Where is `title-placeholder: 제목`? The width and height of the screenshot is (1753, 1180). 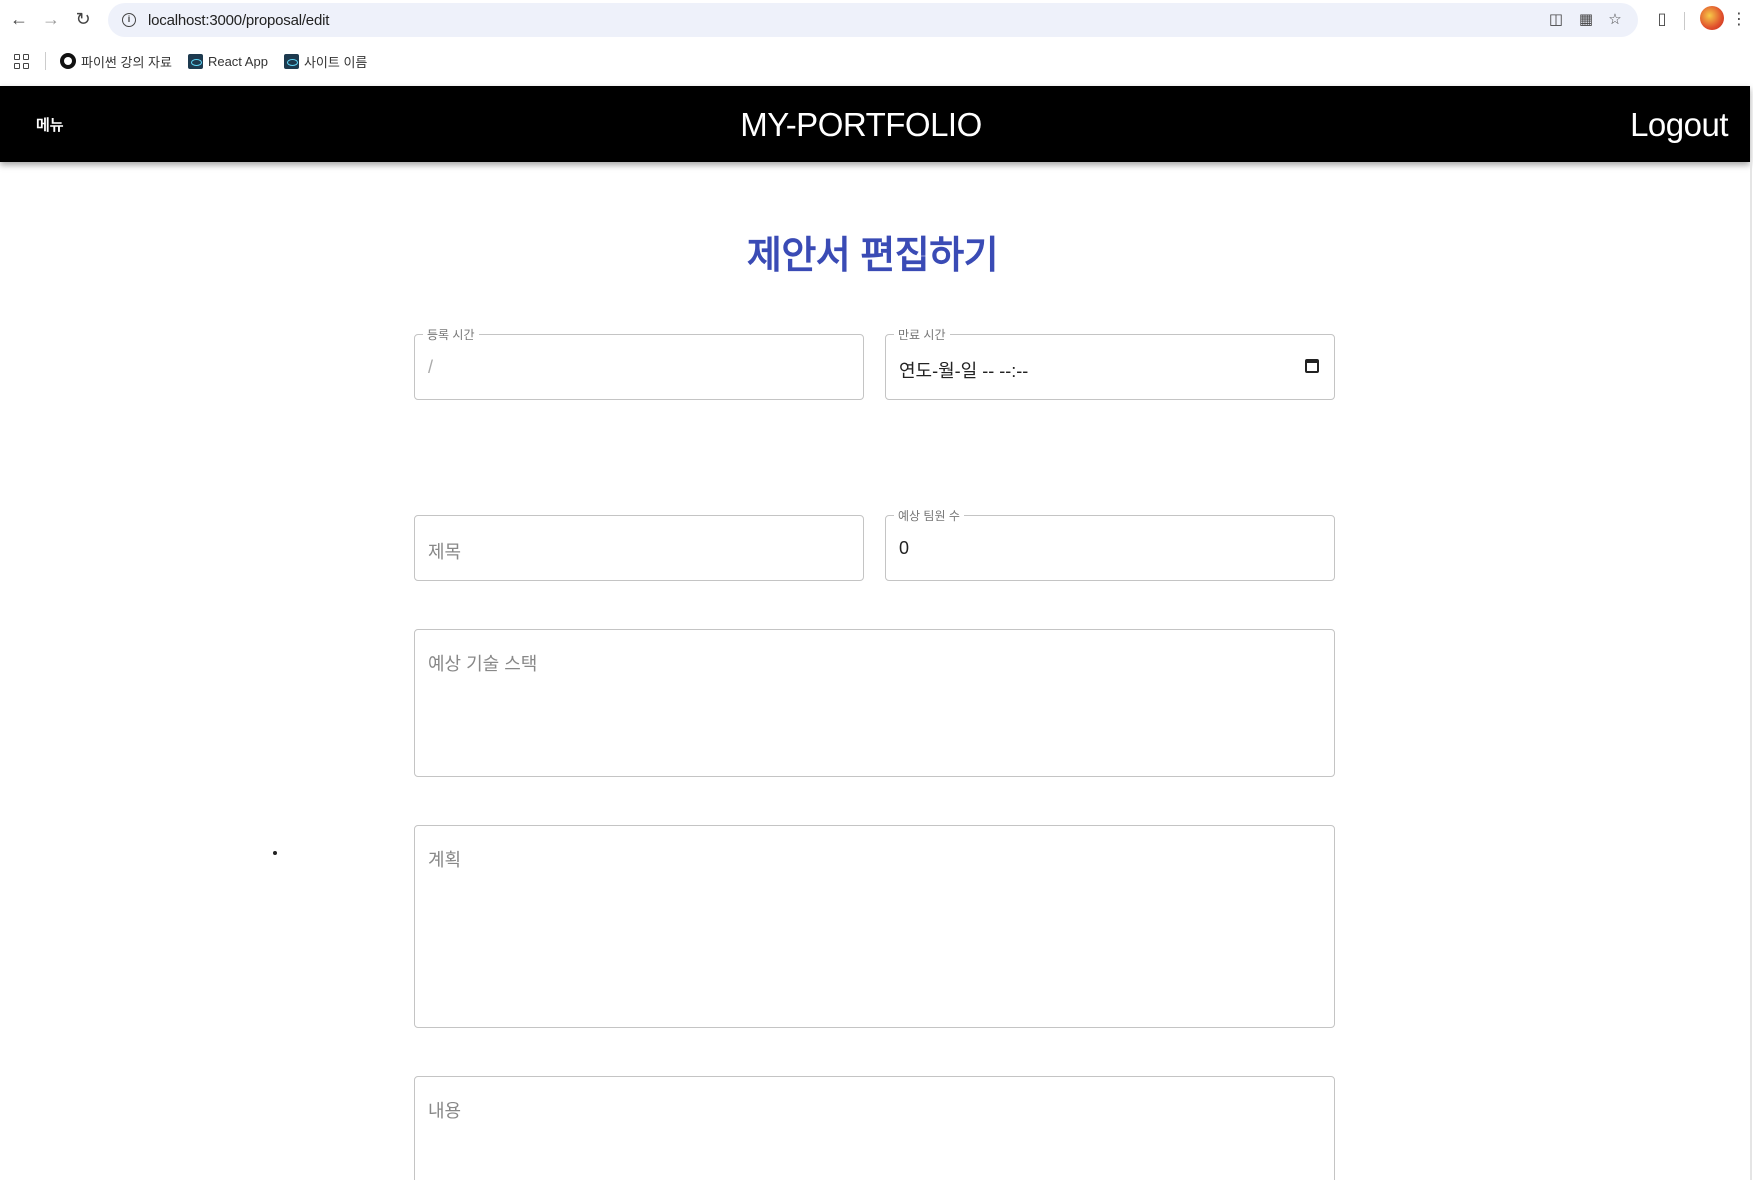 title-placeholder: 제목 is located at coordinates (445, 552).